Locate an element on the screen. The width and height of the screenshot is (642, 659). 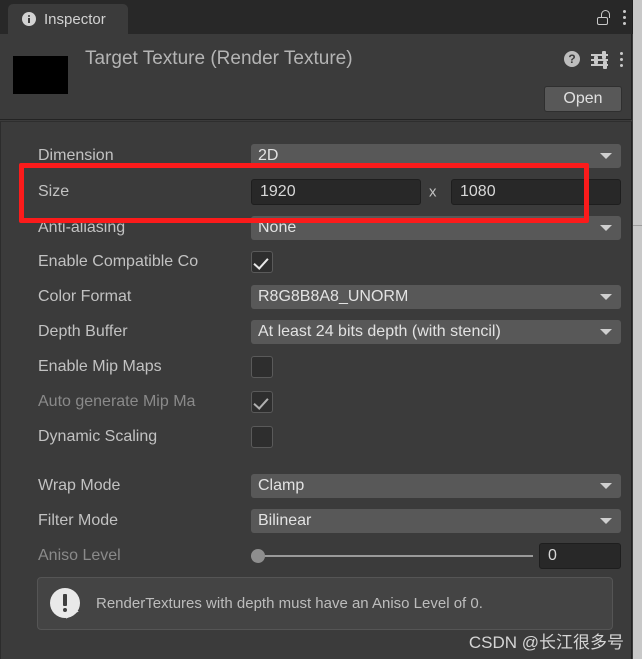
dropdown-dimension: 2D is located at coordinates (436, 156).